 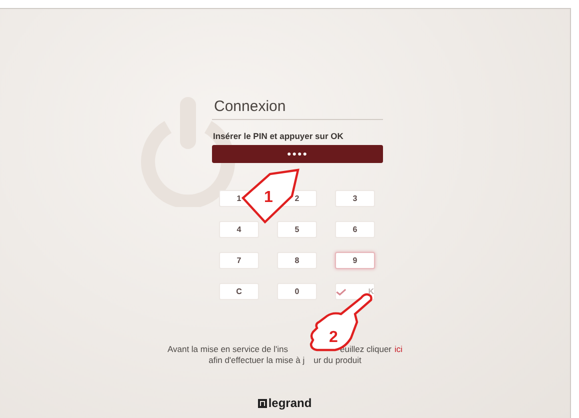 I want to click on digit-button: 3, so click(x=355, y=198).